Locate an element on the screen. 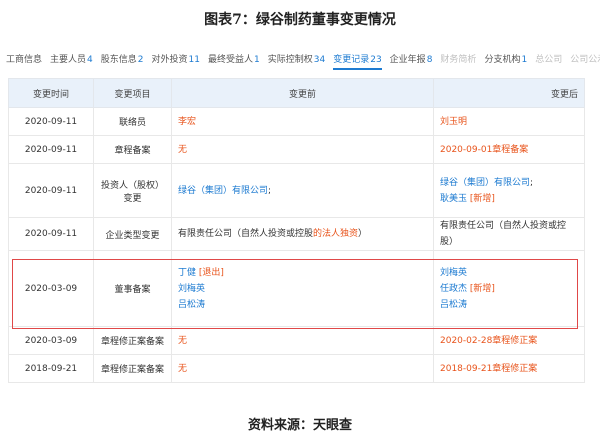  tab-10: 总公司 is located at coordinates (548, 58).